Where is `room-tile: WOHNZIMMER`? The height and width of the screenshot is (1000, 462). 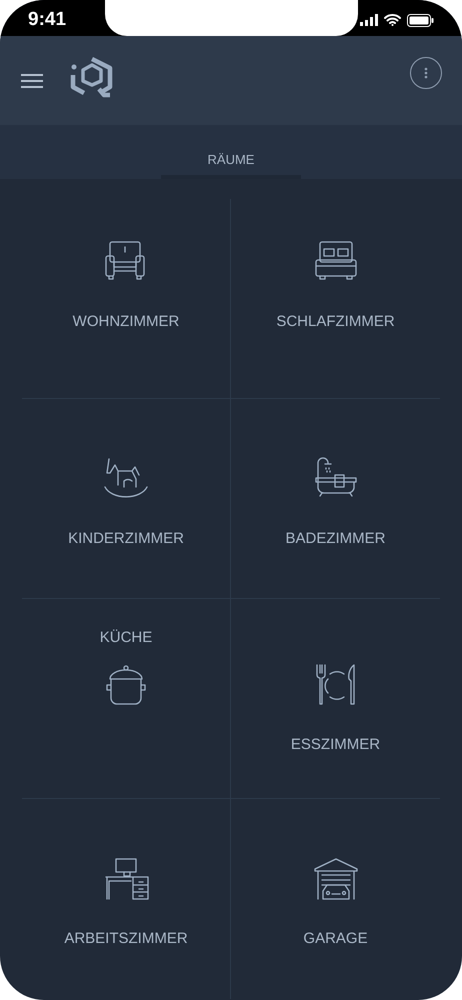
room-tile: WOHNZIMMER is located at coordinates (126, 299).